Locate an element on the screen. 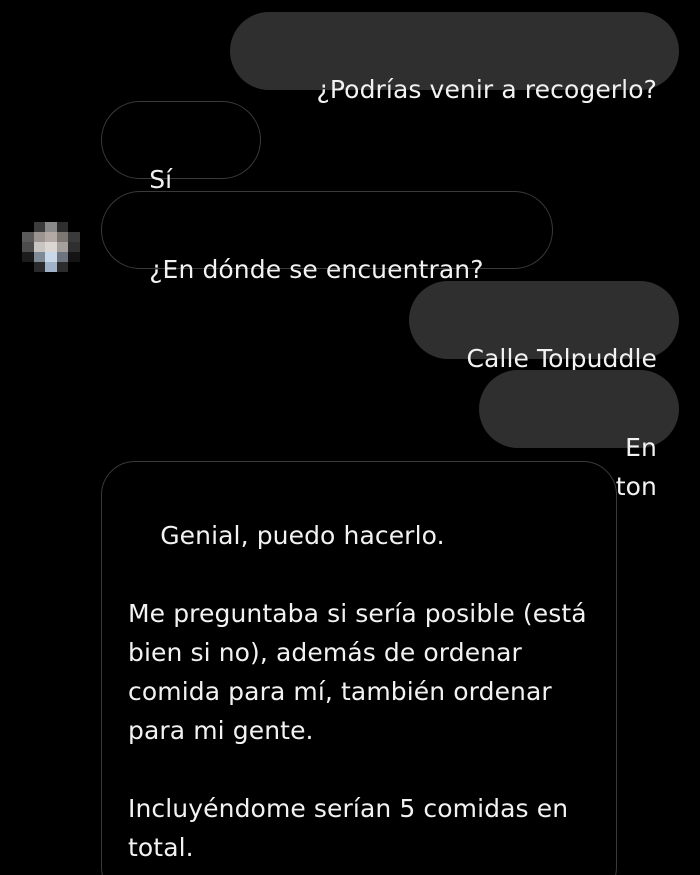 The image size is (700, 875). contact-avatar-icon is located at coordinates (51, 247).